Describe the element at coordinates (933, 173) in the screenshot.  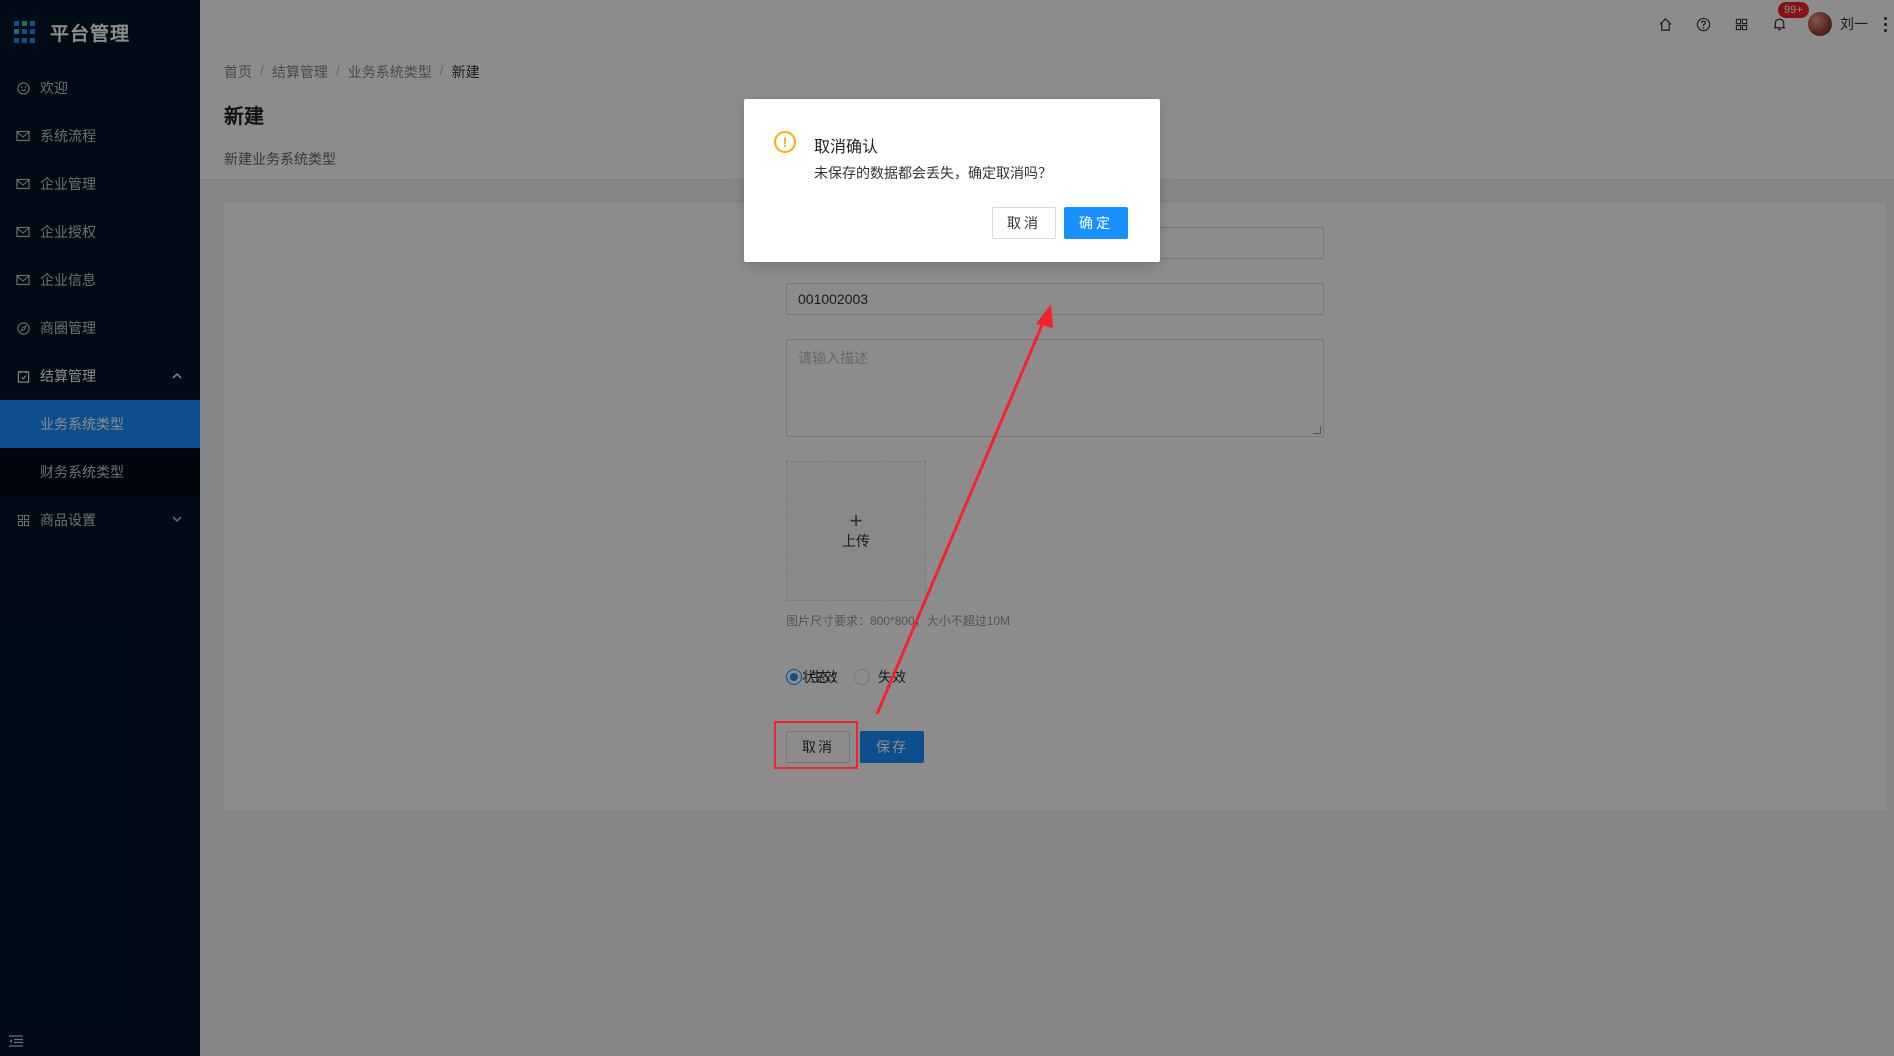
I see `modal-content: 未保存的数据都会丢失，确定取消吗？` at that location.